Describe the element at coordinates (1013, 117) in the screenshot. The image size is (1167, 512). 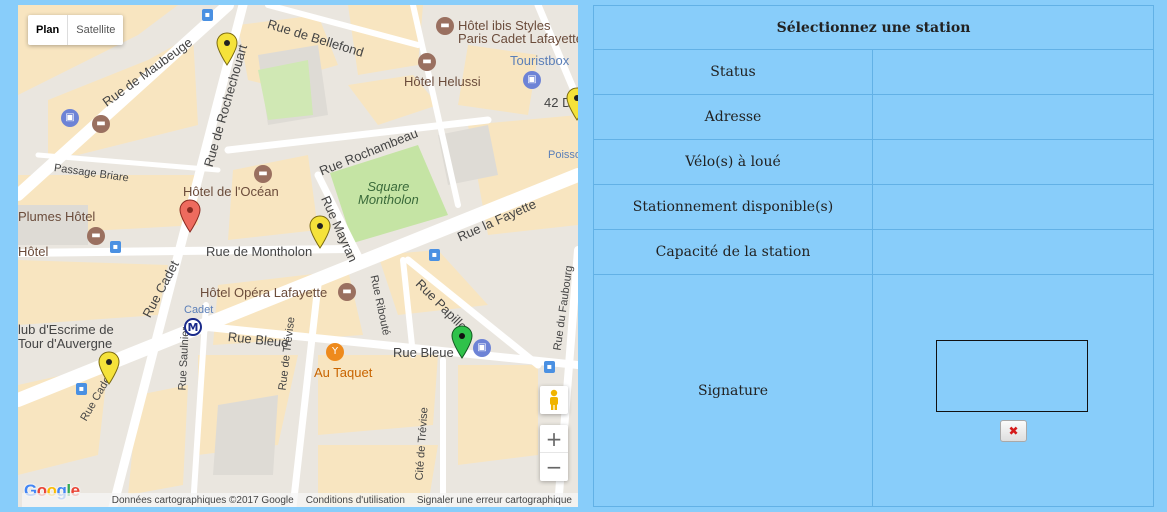
I see `address-value` at that location.